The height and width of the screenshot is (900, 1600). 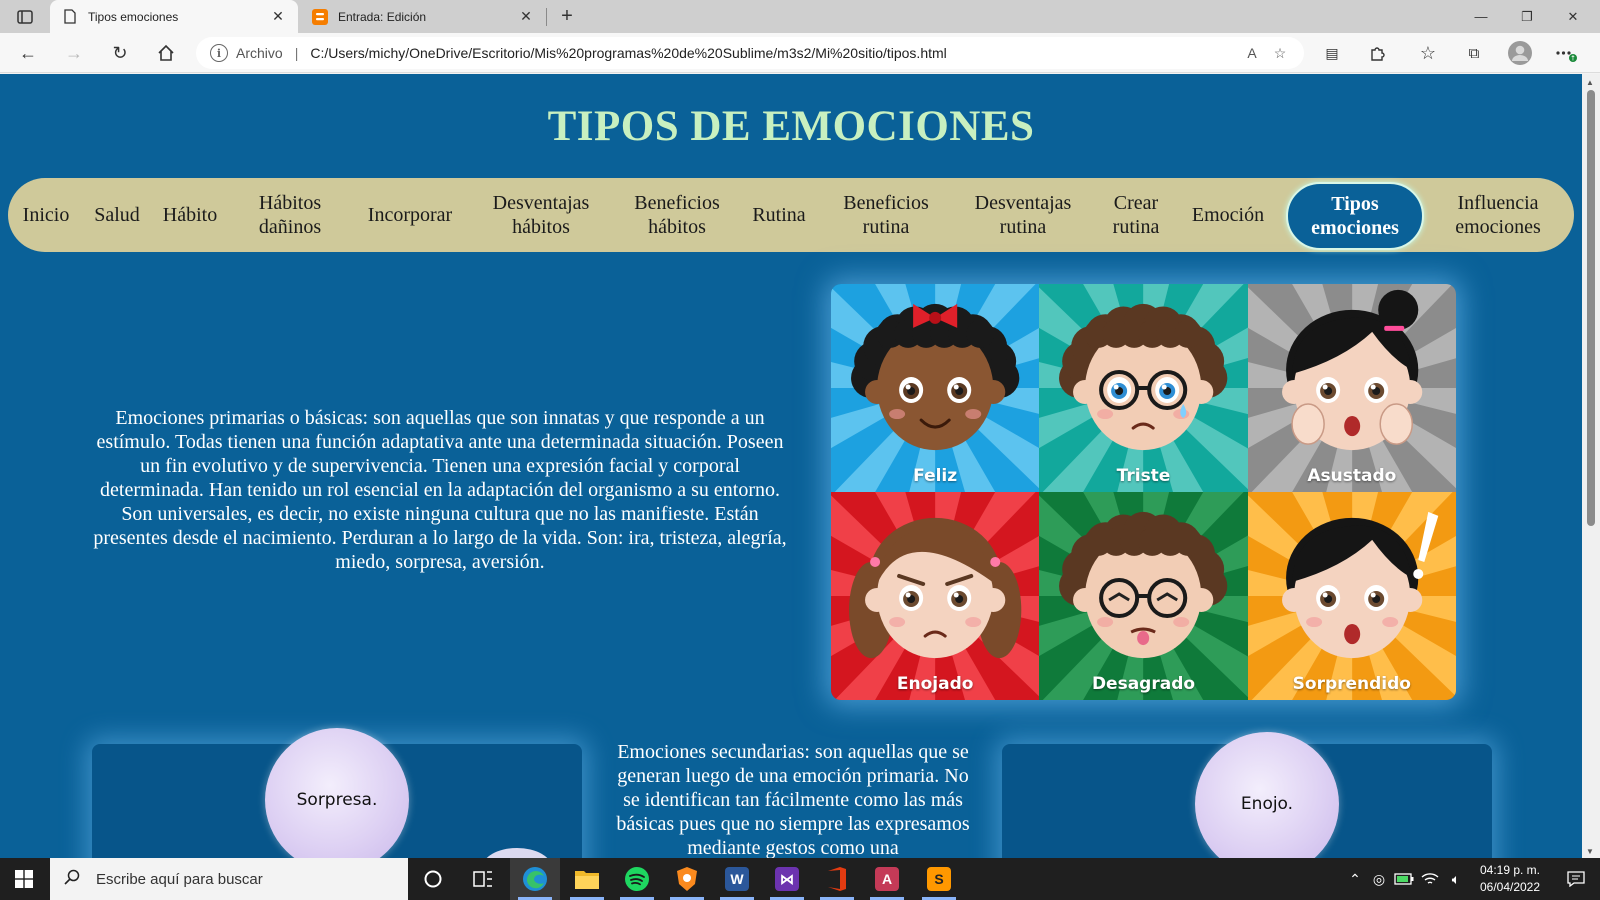 What do you see at coordinates (1136, 215) in the screenshot?
I see `nav-item-10: Crear rutina` at bounding box center [1136, 215].